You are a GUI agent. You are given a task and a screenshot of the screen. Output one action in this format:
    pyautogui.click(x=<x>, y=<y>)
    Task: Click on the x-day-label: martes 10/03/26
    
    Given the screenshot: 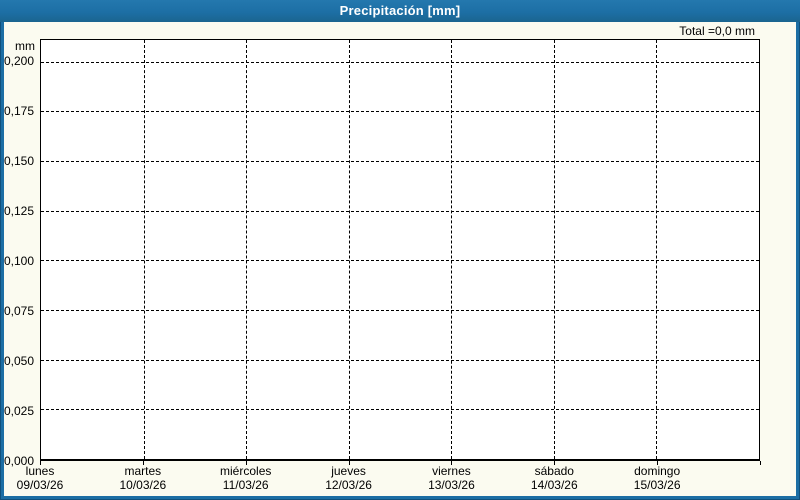 What is the action you would take?
    pyautogui.click(x=142, y=478)
    